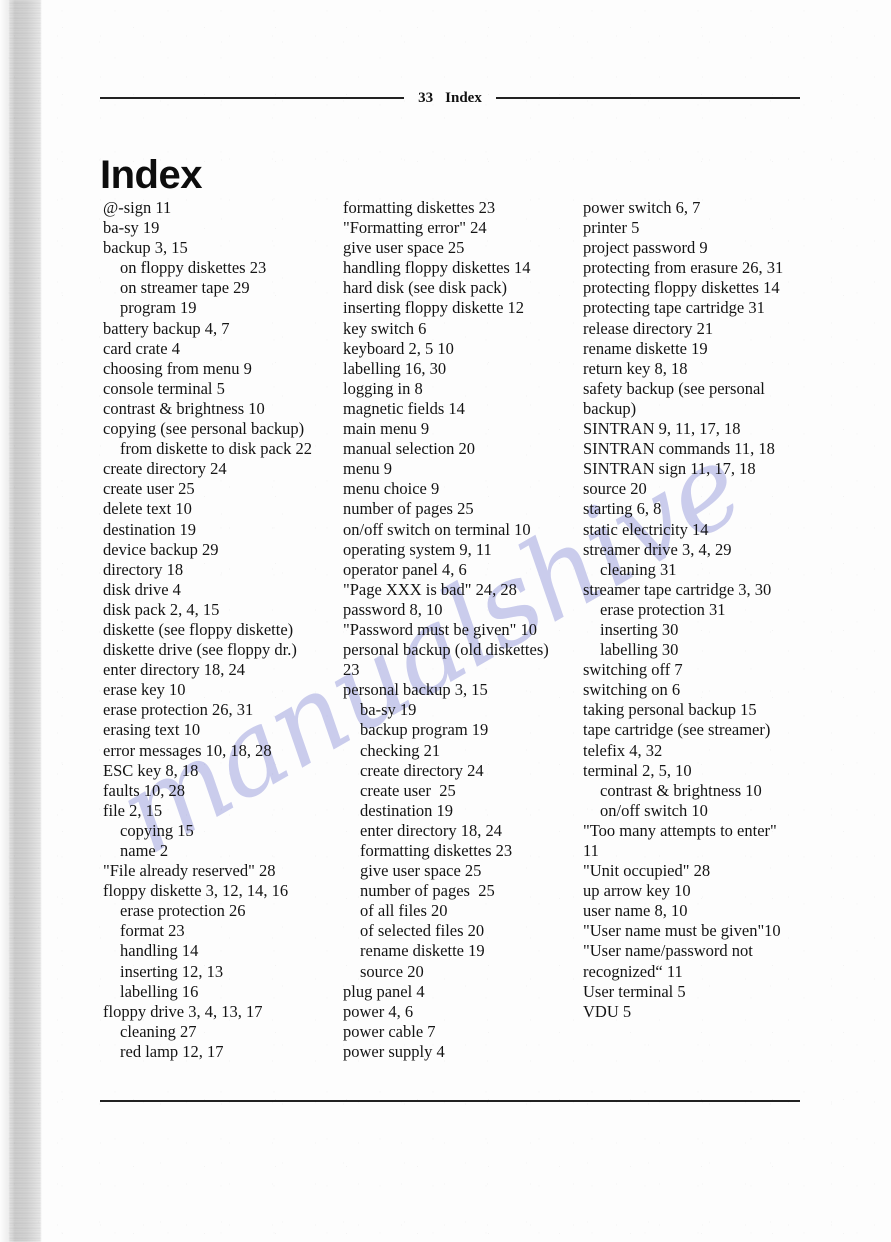  I want to click on index-entry: operating system 9, 11, so click(417, 549).